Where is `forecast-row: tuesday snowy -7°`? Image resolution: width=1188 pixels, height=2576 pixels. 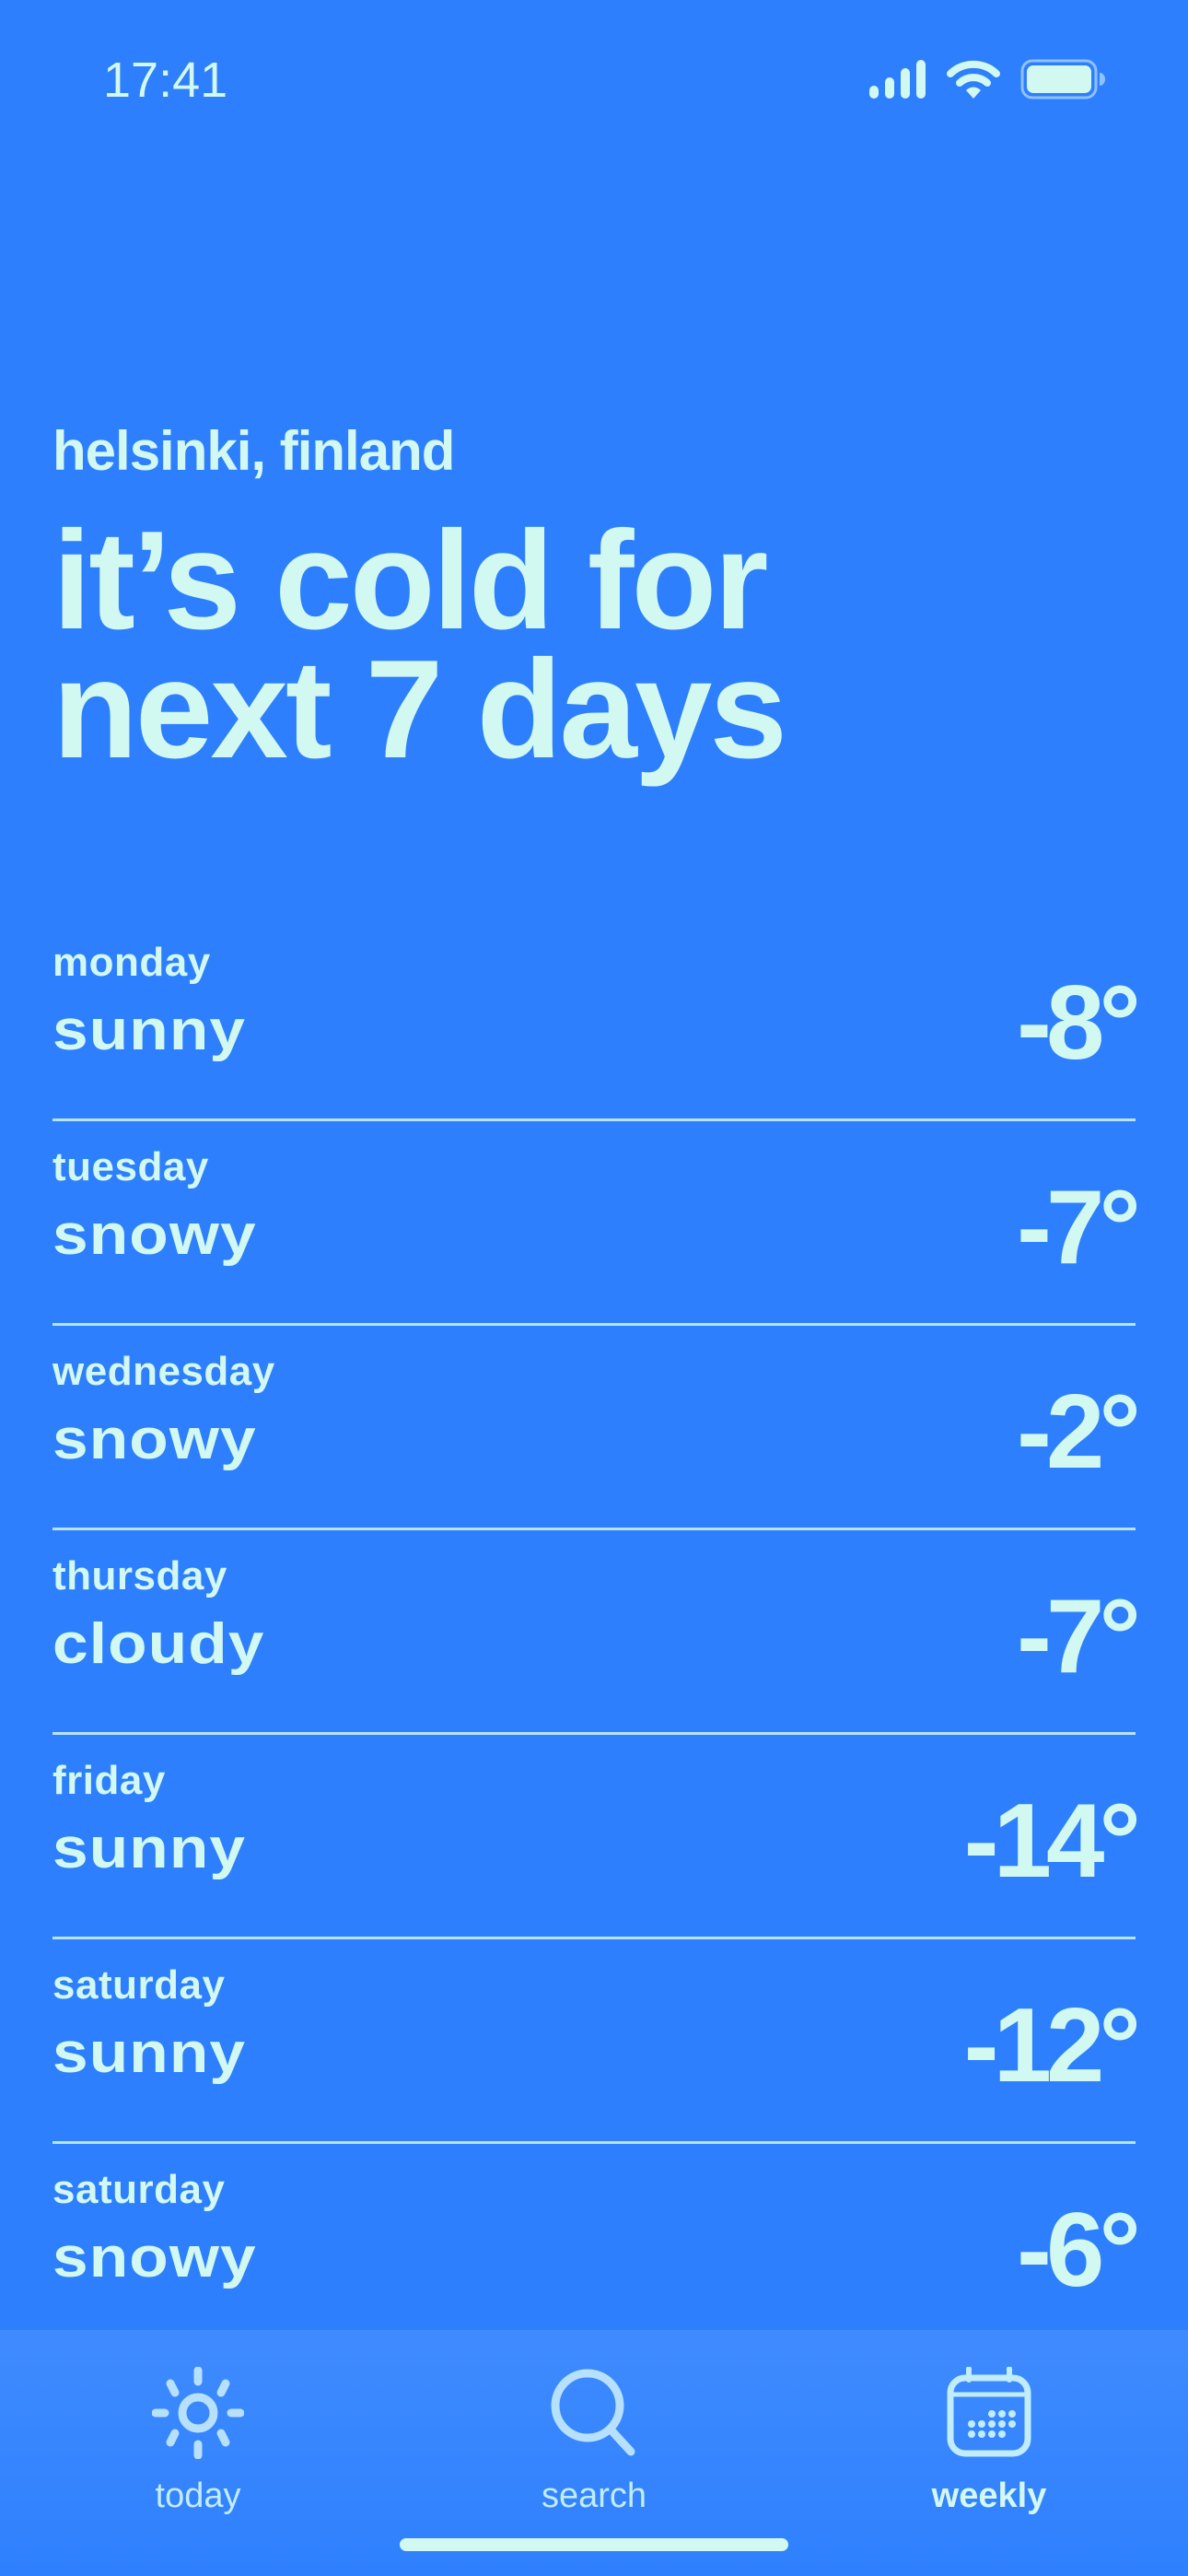 forecast-row: tuesday snowy -7° is located at coordinates (596, 1223).